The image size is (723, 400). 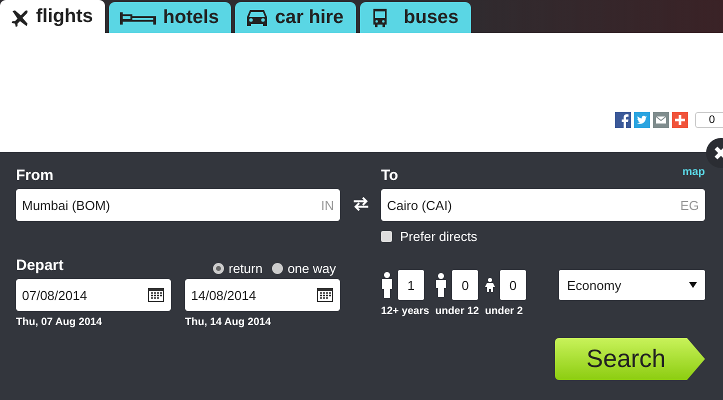 What do you see at coordinates (170, 17) in the screenshot?
I see `tab: hotels` at bounding box center [170, 17].